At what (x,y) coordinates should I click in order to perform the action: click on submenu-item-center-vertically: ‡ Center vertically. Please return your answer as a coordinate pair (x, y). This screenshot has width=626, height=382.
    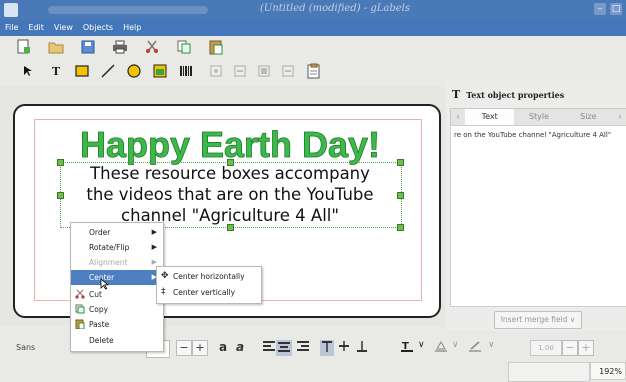
    Looking at the image, I should click on (209, 292).